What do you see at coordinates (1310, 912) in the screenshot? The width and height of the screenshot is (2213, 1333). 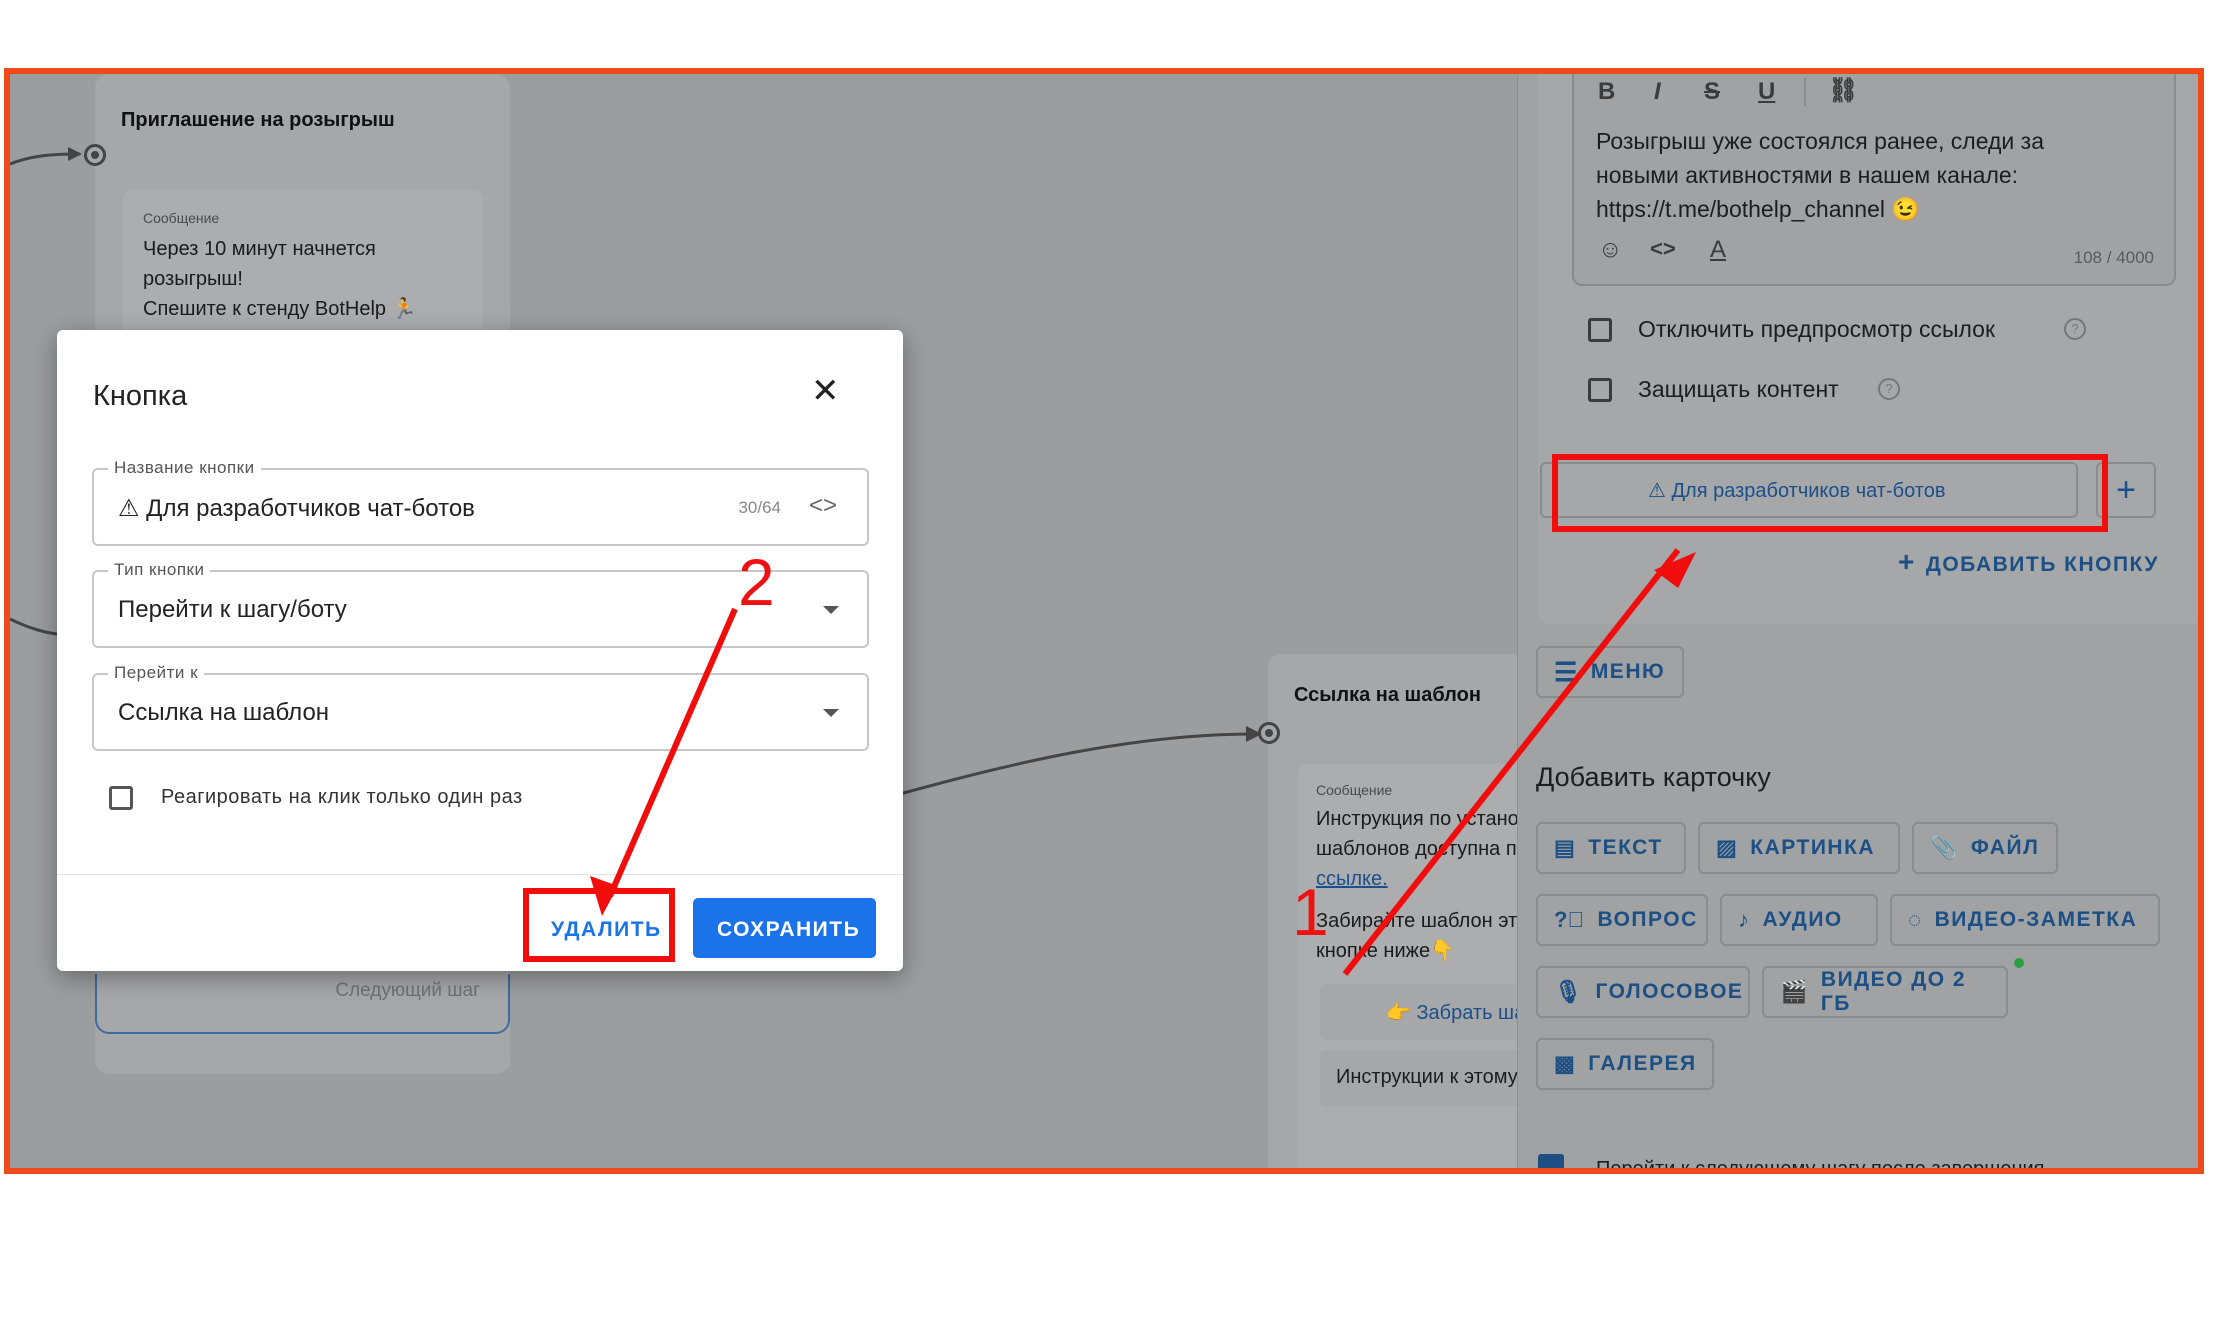 I see `annotation-number-1: 1` at bounding box center [1310, 912].